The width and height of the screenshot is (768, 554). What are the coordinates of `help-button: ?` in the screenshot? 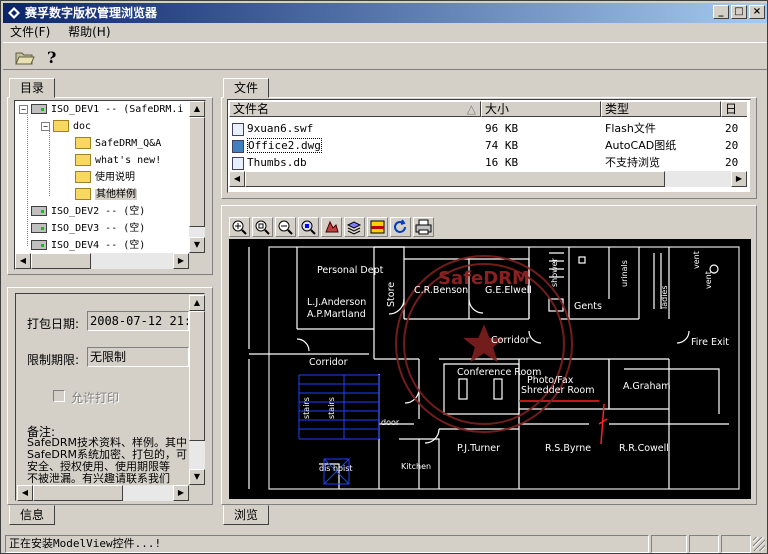 It's located at (52, 57).